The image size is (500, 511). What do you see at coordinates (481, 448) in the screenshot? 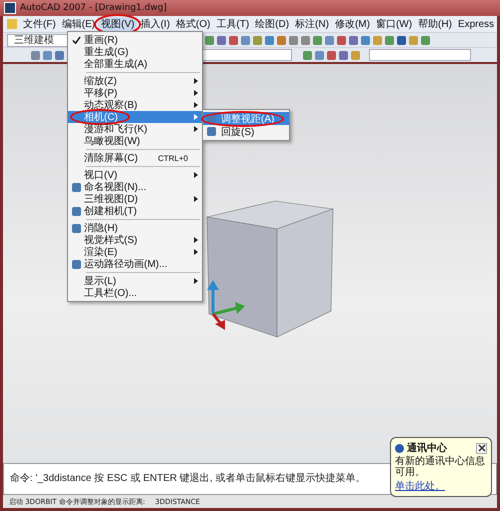
I see `close-button` at bounding box center [481, 448].